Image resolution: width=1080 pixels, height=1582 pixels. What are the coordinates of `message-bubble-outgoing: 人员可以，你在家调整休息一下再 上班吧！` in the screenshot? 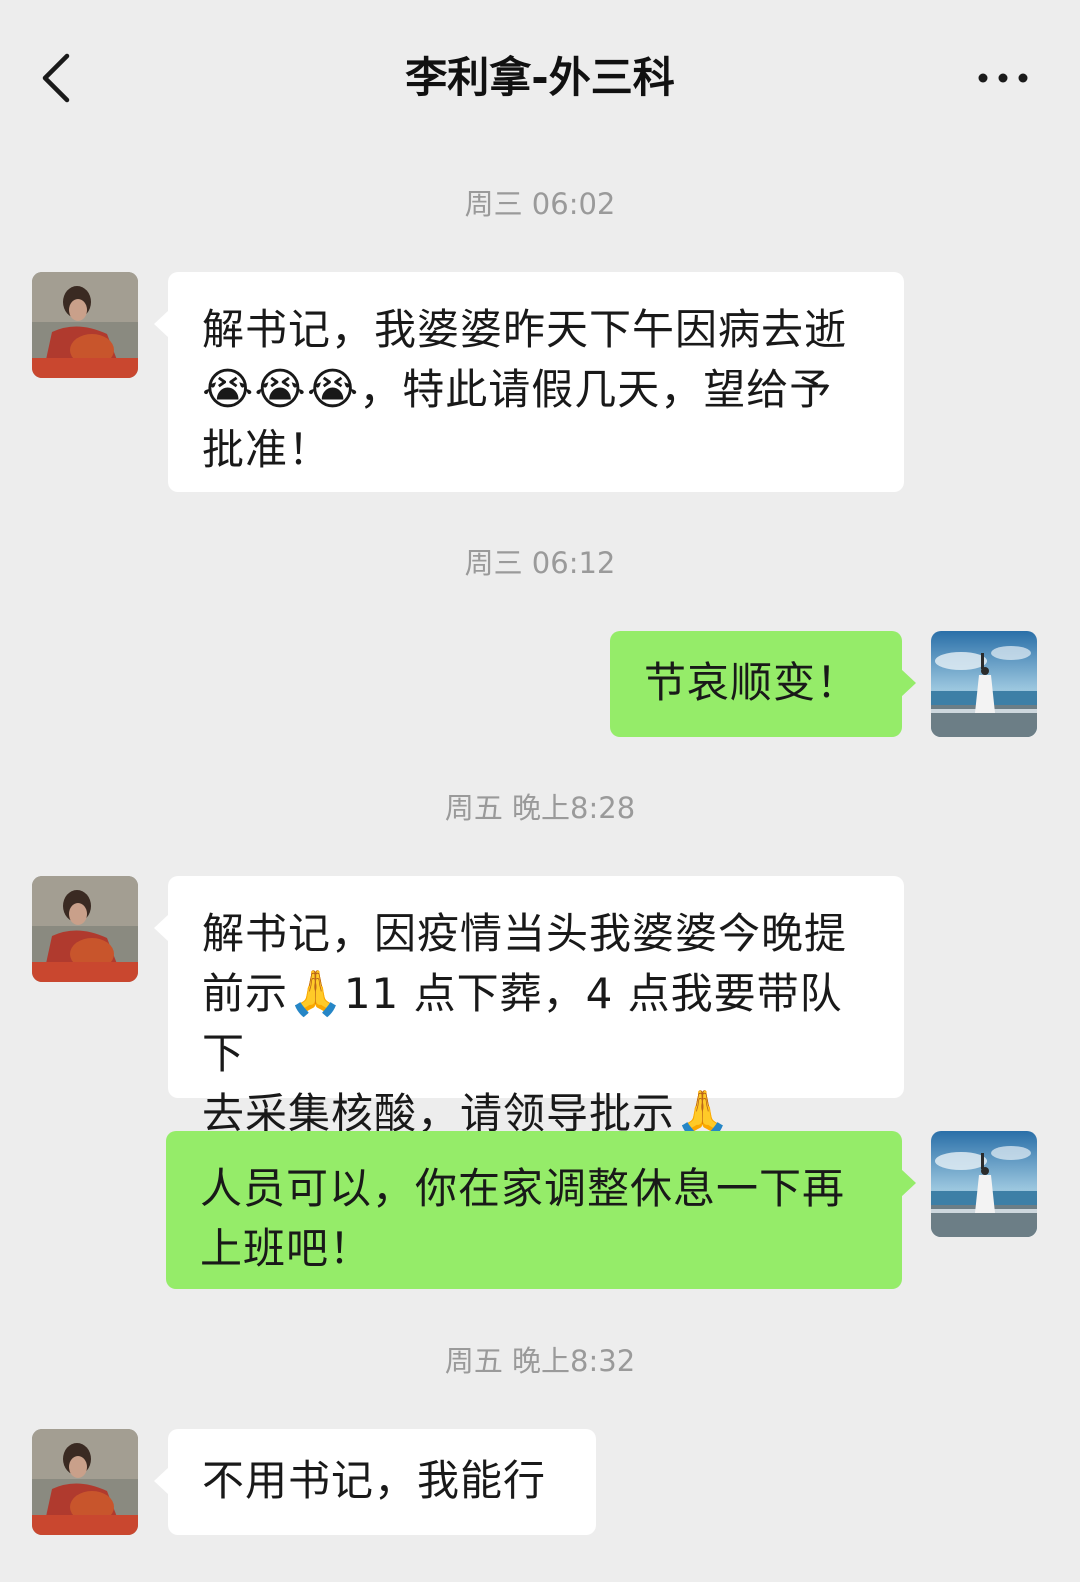 It's located at (541, 1210).